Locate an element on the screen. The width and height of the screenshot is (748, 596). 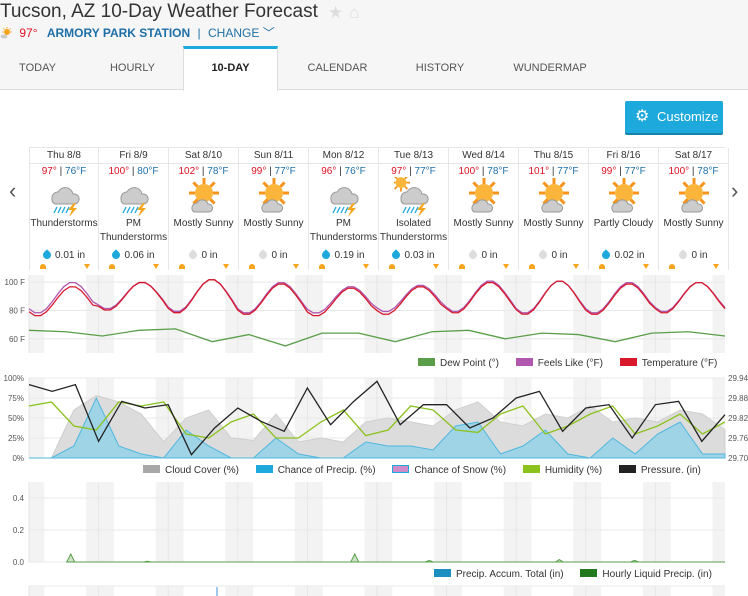
legend-pressure: Pressure. (in) is located at coordinates (659, 470).